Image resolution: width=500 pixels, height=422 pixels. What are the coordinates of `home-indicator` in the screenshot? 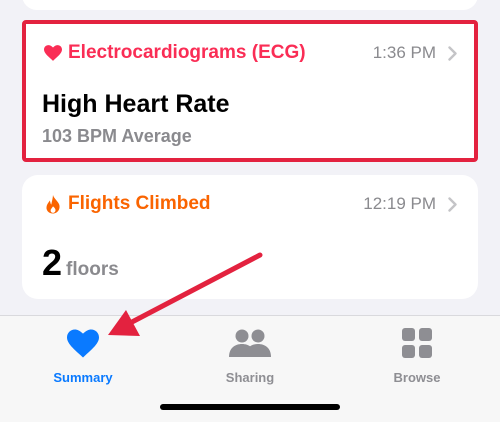 It's located at (250, 407).